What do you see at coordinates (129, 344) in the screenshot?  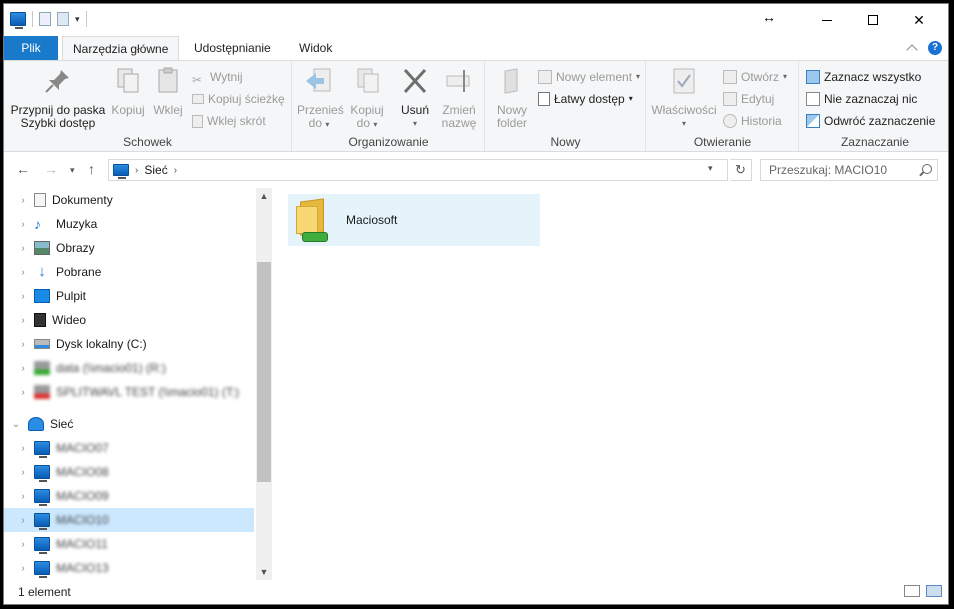 I see `nav-item-local-disk: › Dysk lokalny (C:)` at bounding box center [129, 344].